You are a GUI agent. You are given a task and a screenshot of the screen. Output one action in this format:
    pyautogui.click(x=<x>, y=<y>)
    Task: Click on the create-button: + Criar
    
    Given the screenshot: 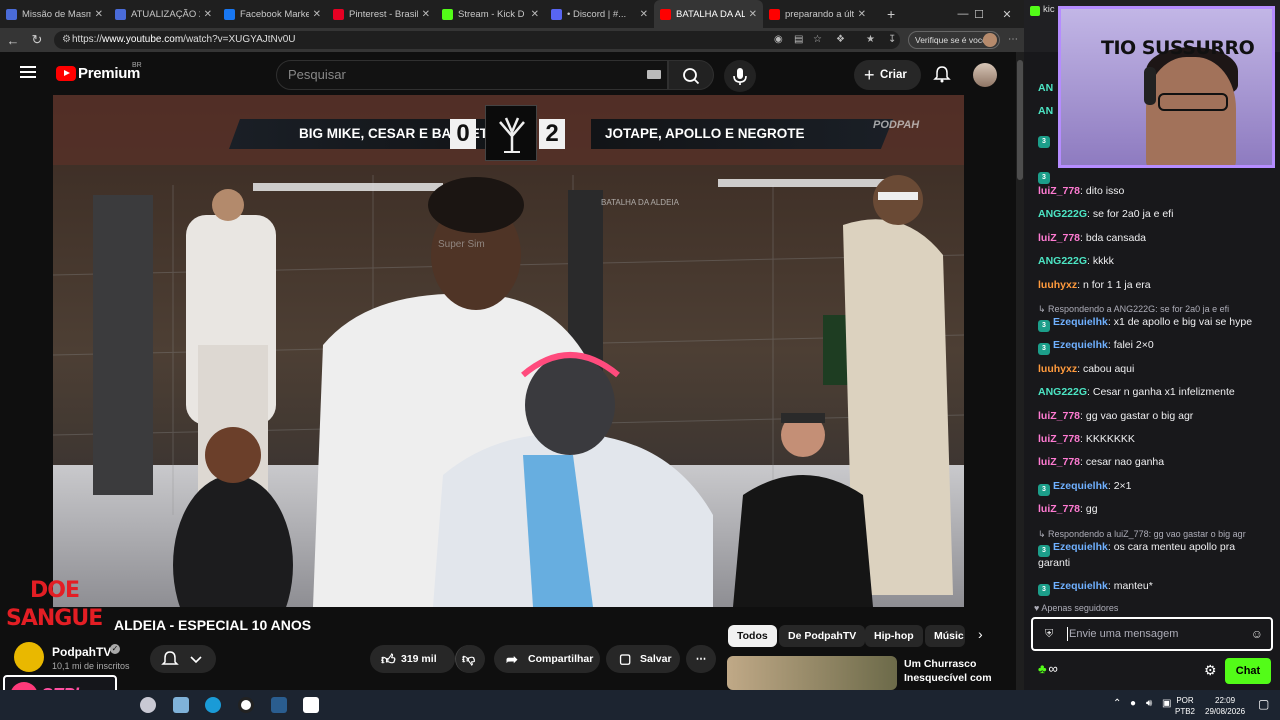 What is the action you would take?
    pyautogui.click(x=887, y=75)
    